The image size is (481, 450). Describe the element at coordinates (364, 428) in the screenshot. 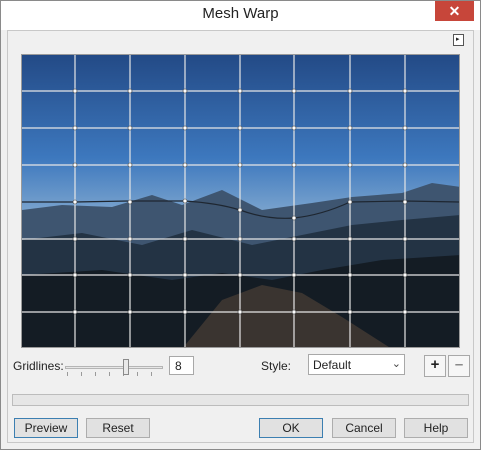

I see `cancel-button: Cancel` at that location.